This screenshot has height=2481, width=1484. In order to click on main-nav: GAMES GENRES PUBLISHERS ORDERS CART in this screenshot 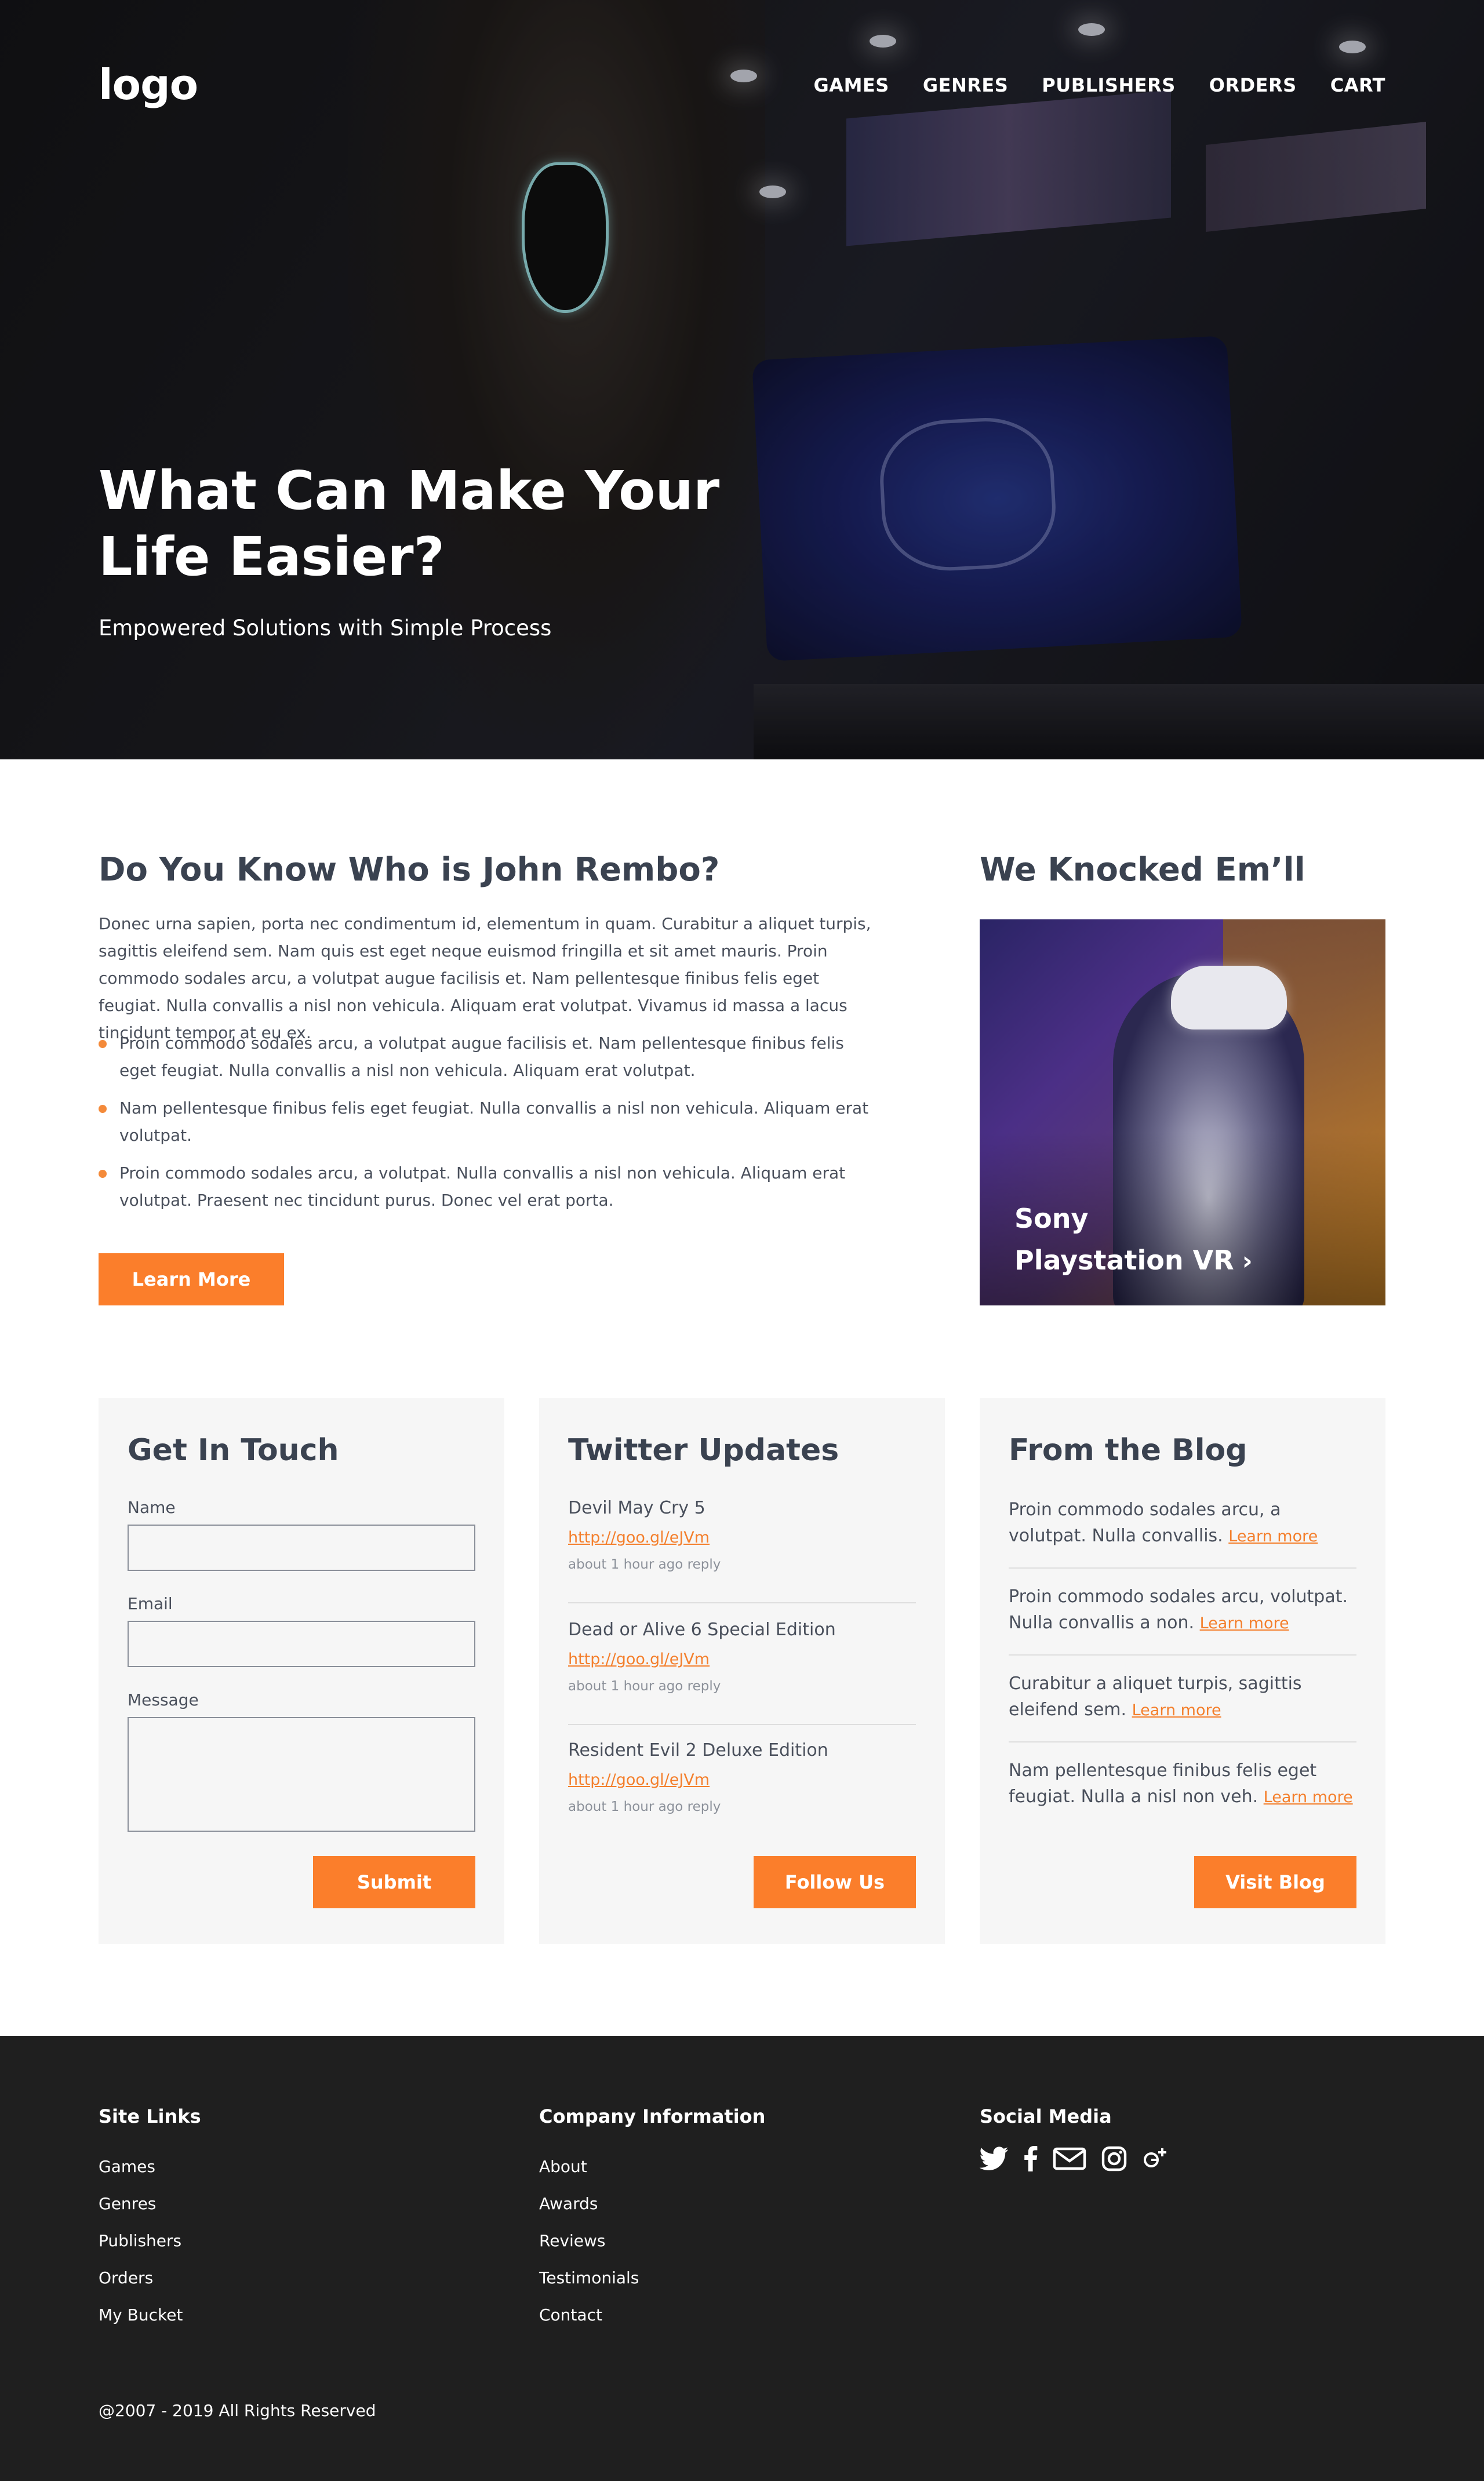, I will do `click(1099, 85)`.